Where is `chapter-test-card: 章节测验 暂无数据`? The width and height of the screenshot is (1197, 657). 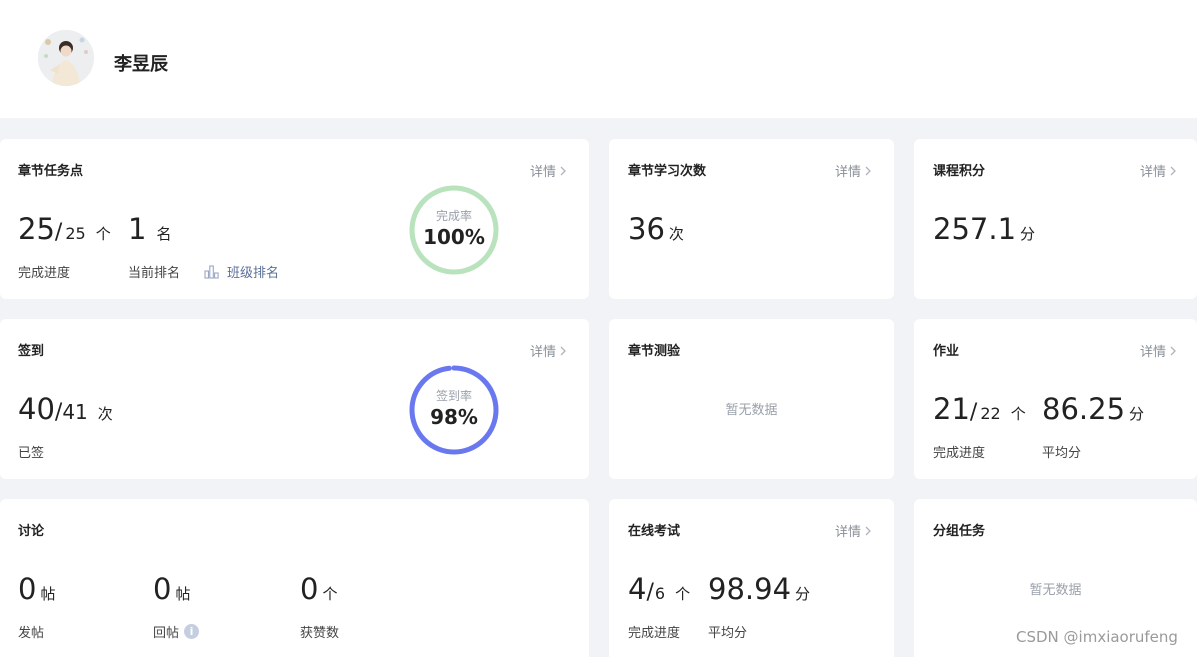
chapter-test-card: 章节测验 暂无数据 is located at coordinates (751, 399).